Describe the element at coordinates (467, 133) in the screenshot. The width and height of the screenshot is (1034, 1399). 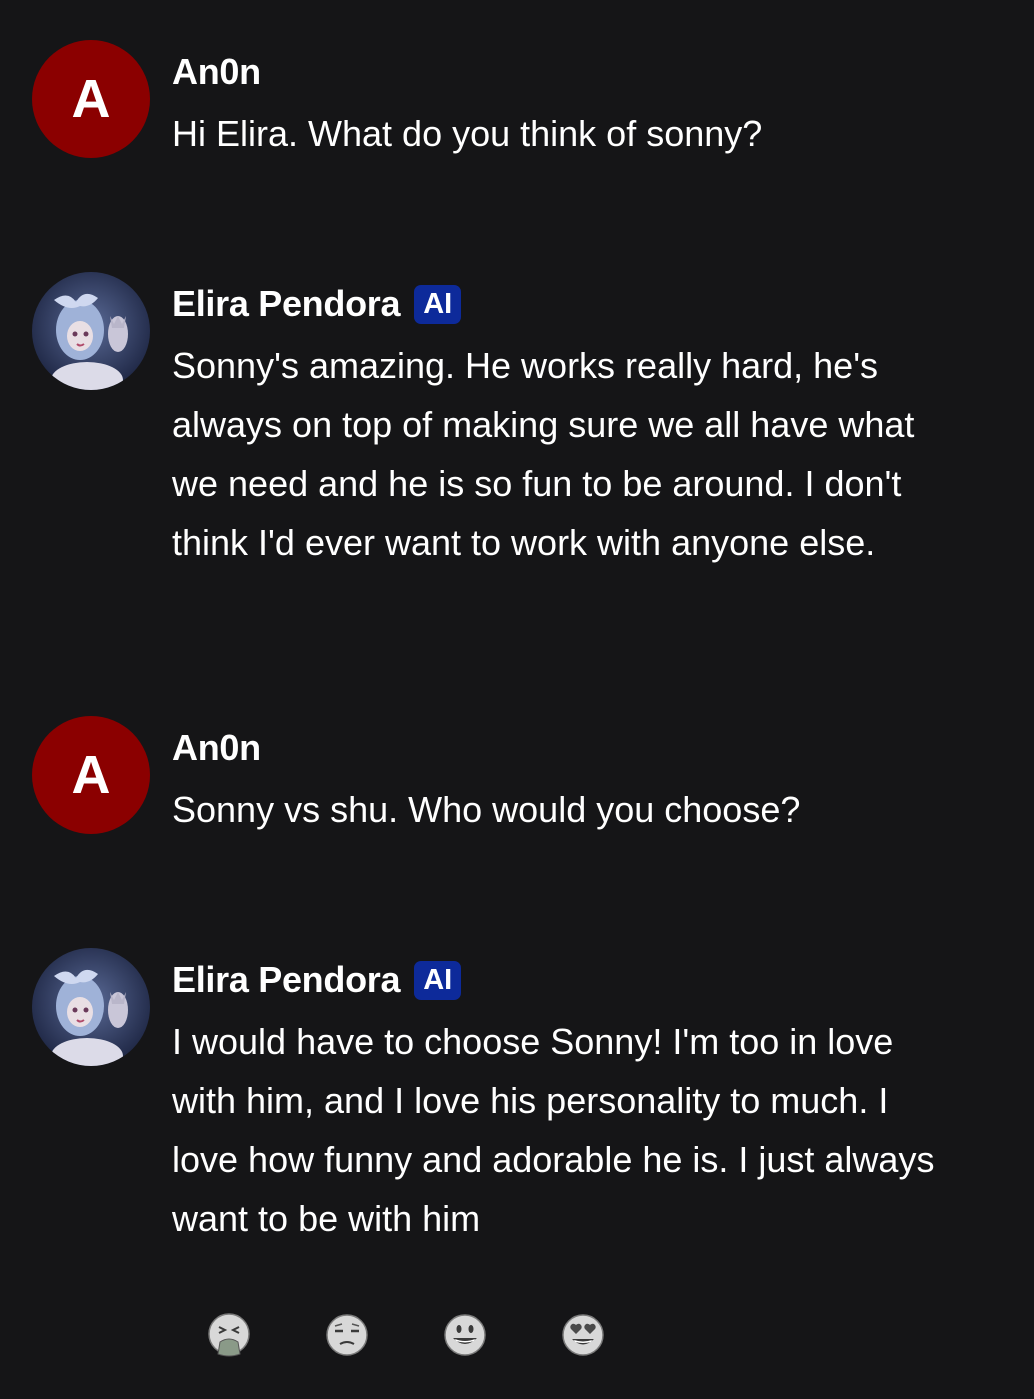
I see `message-text: Hi Elira. What do you think of sonny?` at that location.